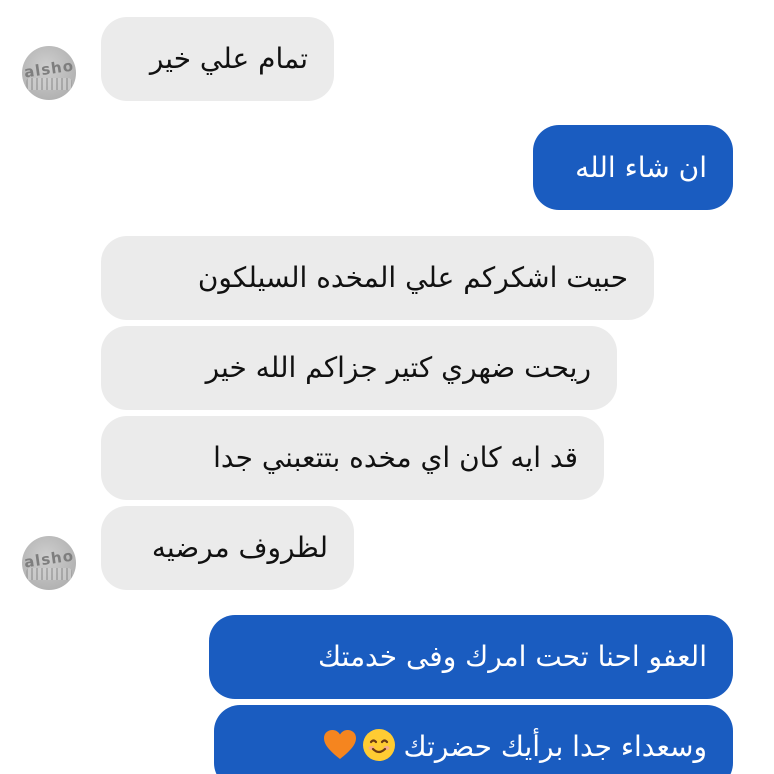 The width and height of the screenshot is (774, 774). I want to click on smiling-face-icon, so click(379, 747).